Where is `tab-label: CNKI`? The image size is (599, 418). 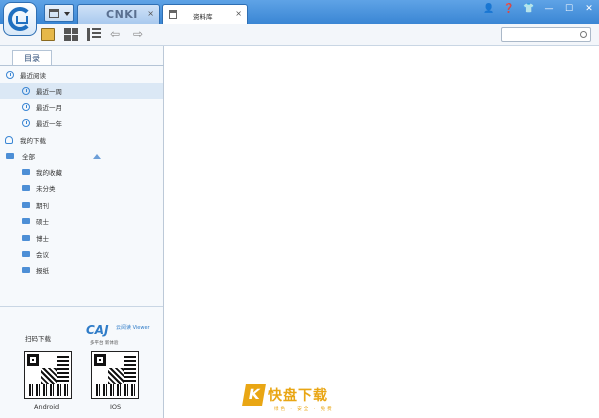
tab-label: CNKI is located at coordinates (122, 14).